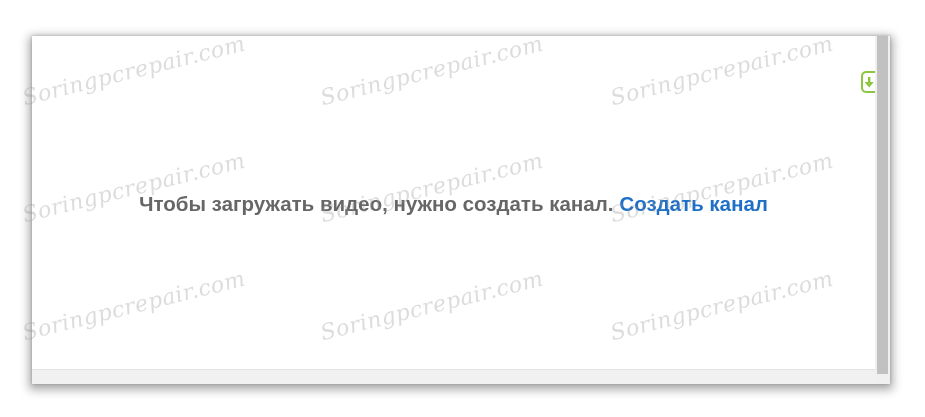 The height and width of the screenshot is (417, 925). Describe the element at coordinates (882, 205) in the screenshot. I see `scrollbar-thumb` at that location.